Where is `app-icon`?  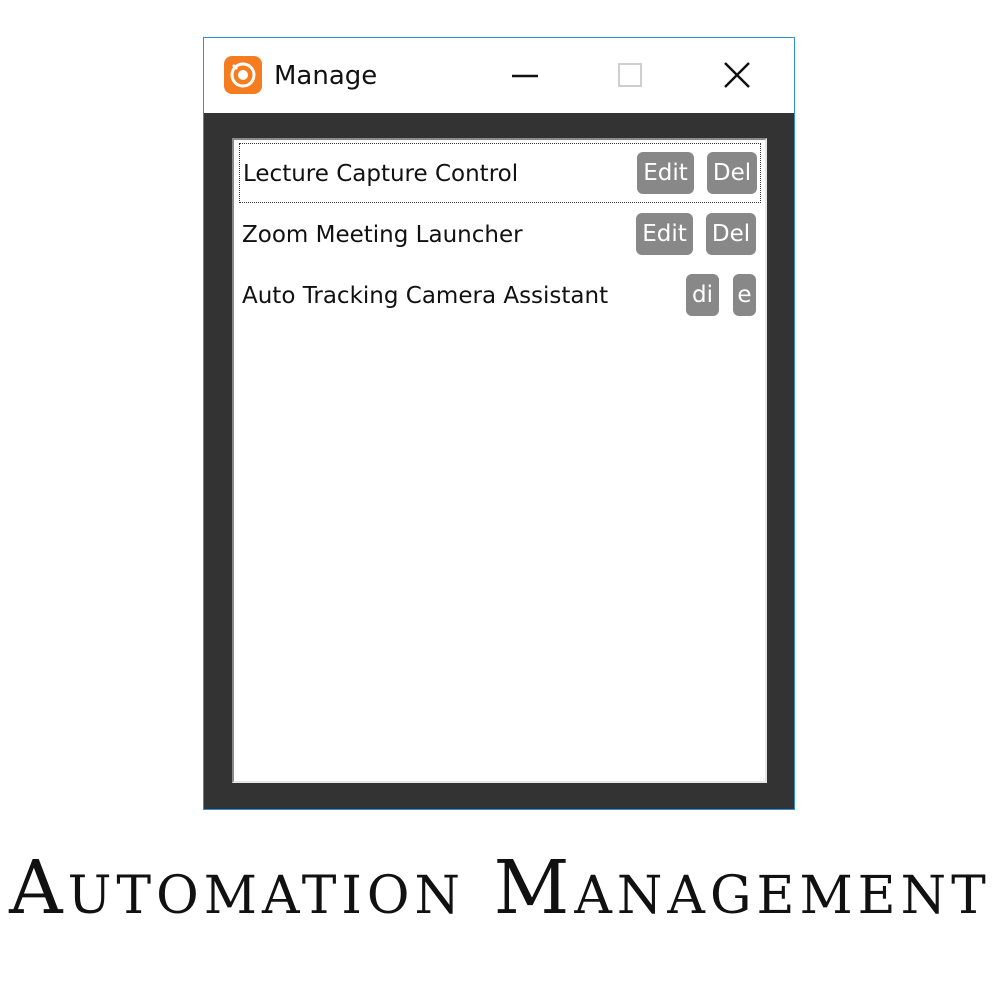
app-icon is located at coordinates (243, 75).